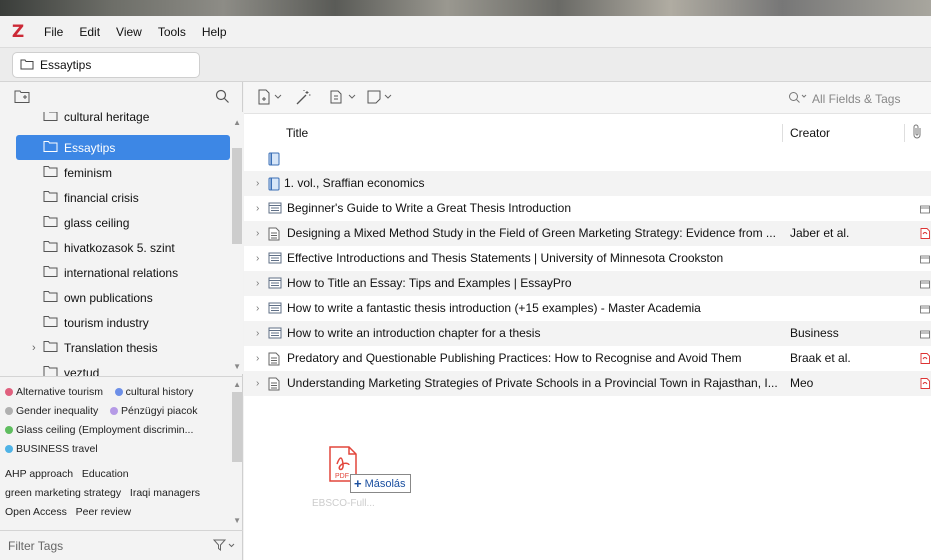 The width and height of the screenshot is (931, 560). Describe the element at coordinates (68, 512) in the screenshot. I see `tag-row: Open Access Peer review` at that location.